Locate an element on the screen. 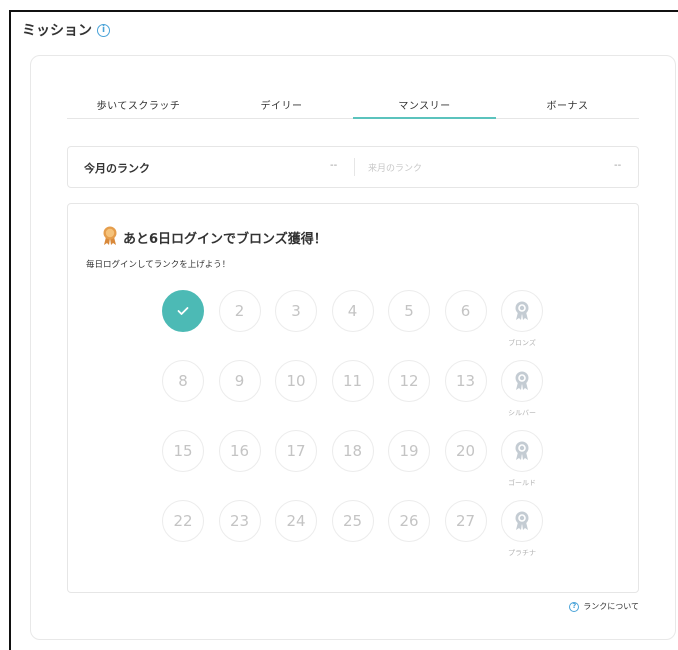 The image size is (678, 650). day-number: 6 is located at coordinates (465, 311).